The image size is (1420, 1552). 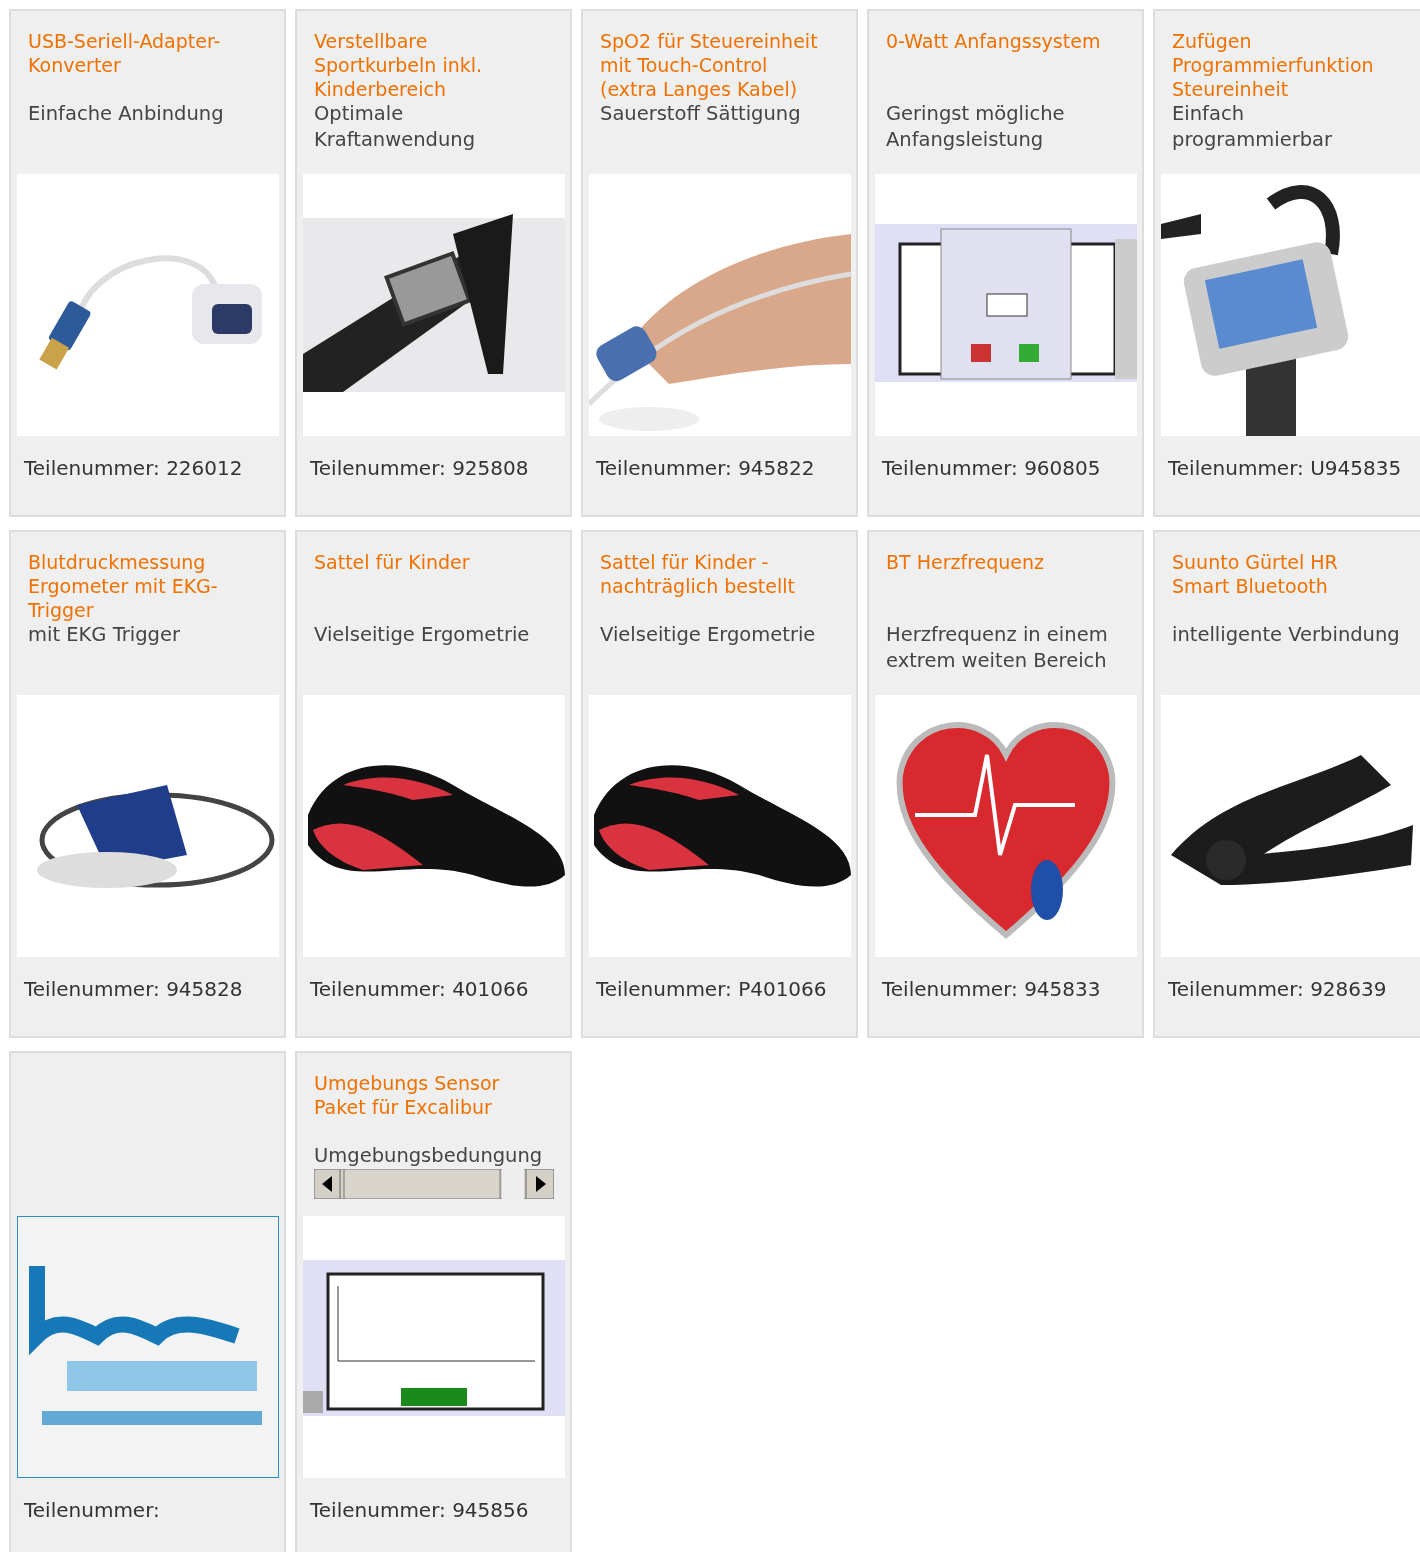 I want to click on part-number: Teilenummer: 226012, so click(x=134, y=468).